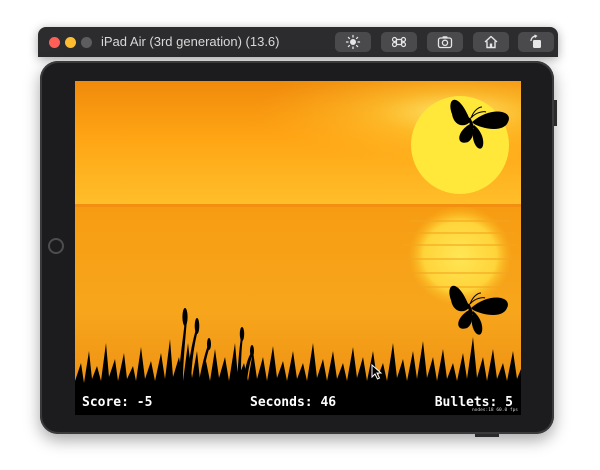 Image resolution: width=600 pixels, height=470 pixels. What do you see at coordinates (377, 372) in the screenshot?
I see `mouse-cursor-icon` at bounding box center [377, 372].